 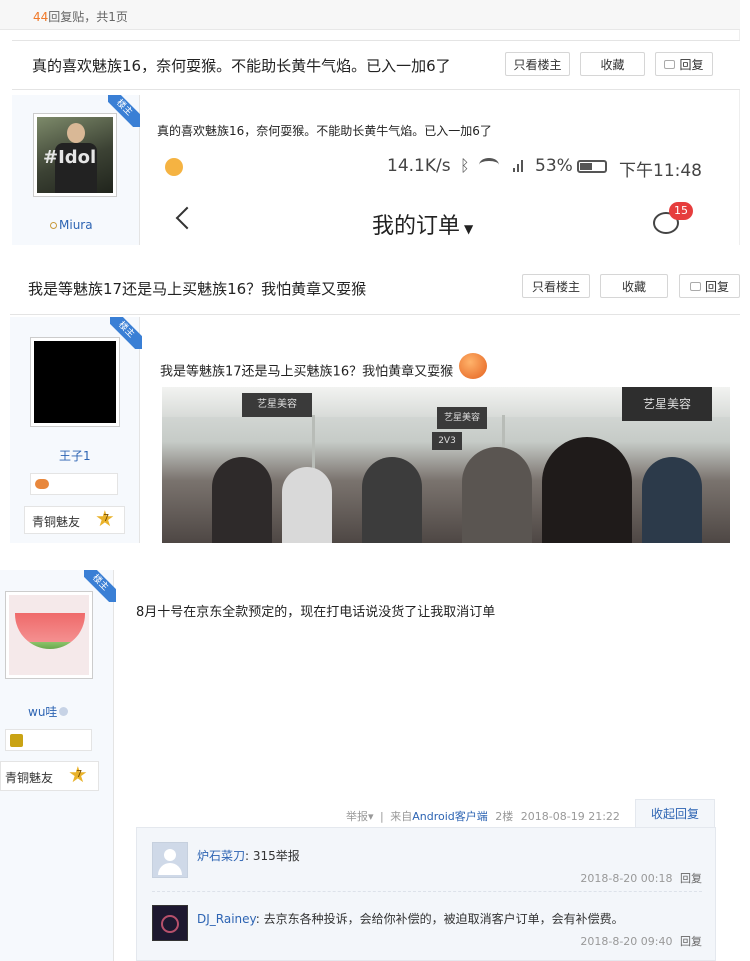 I want to click on username: wu哇, so click(x=48, y=711).